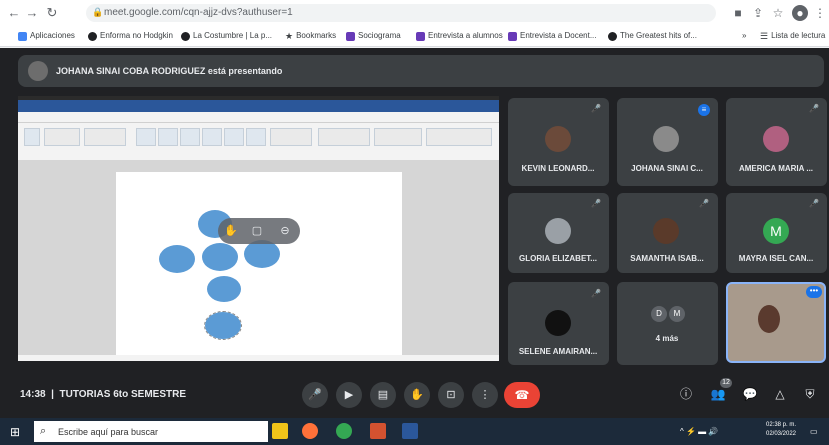 This screenshot has height=445, width=829. What do you see at coordinates (814, 432) in the screenshot?
I see `notifications-icon: ▭` at bounding box center [814, 432].